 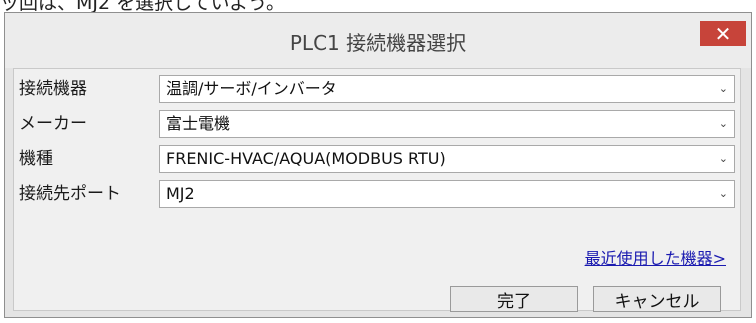 What do you see at coordinates (655, 257) in the screenshot?
I see `recent-devices-link: 最近使用した機器>` at bounding box center [655, 257].